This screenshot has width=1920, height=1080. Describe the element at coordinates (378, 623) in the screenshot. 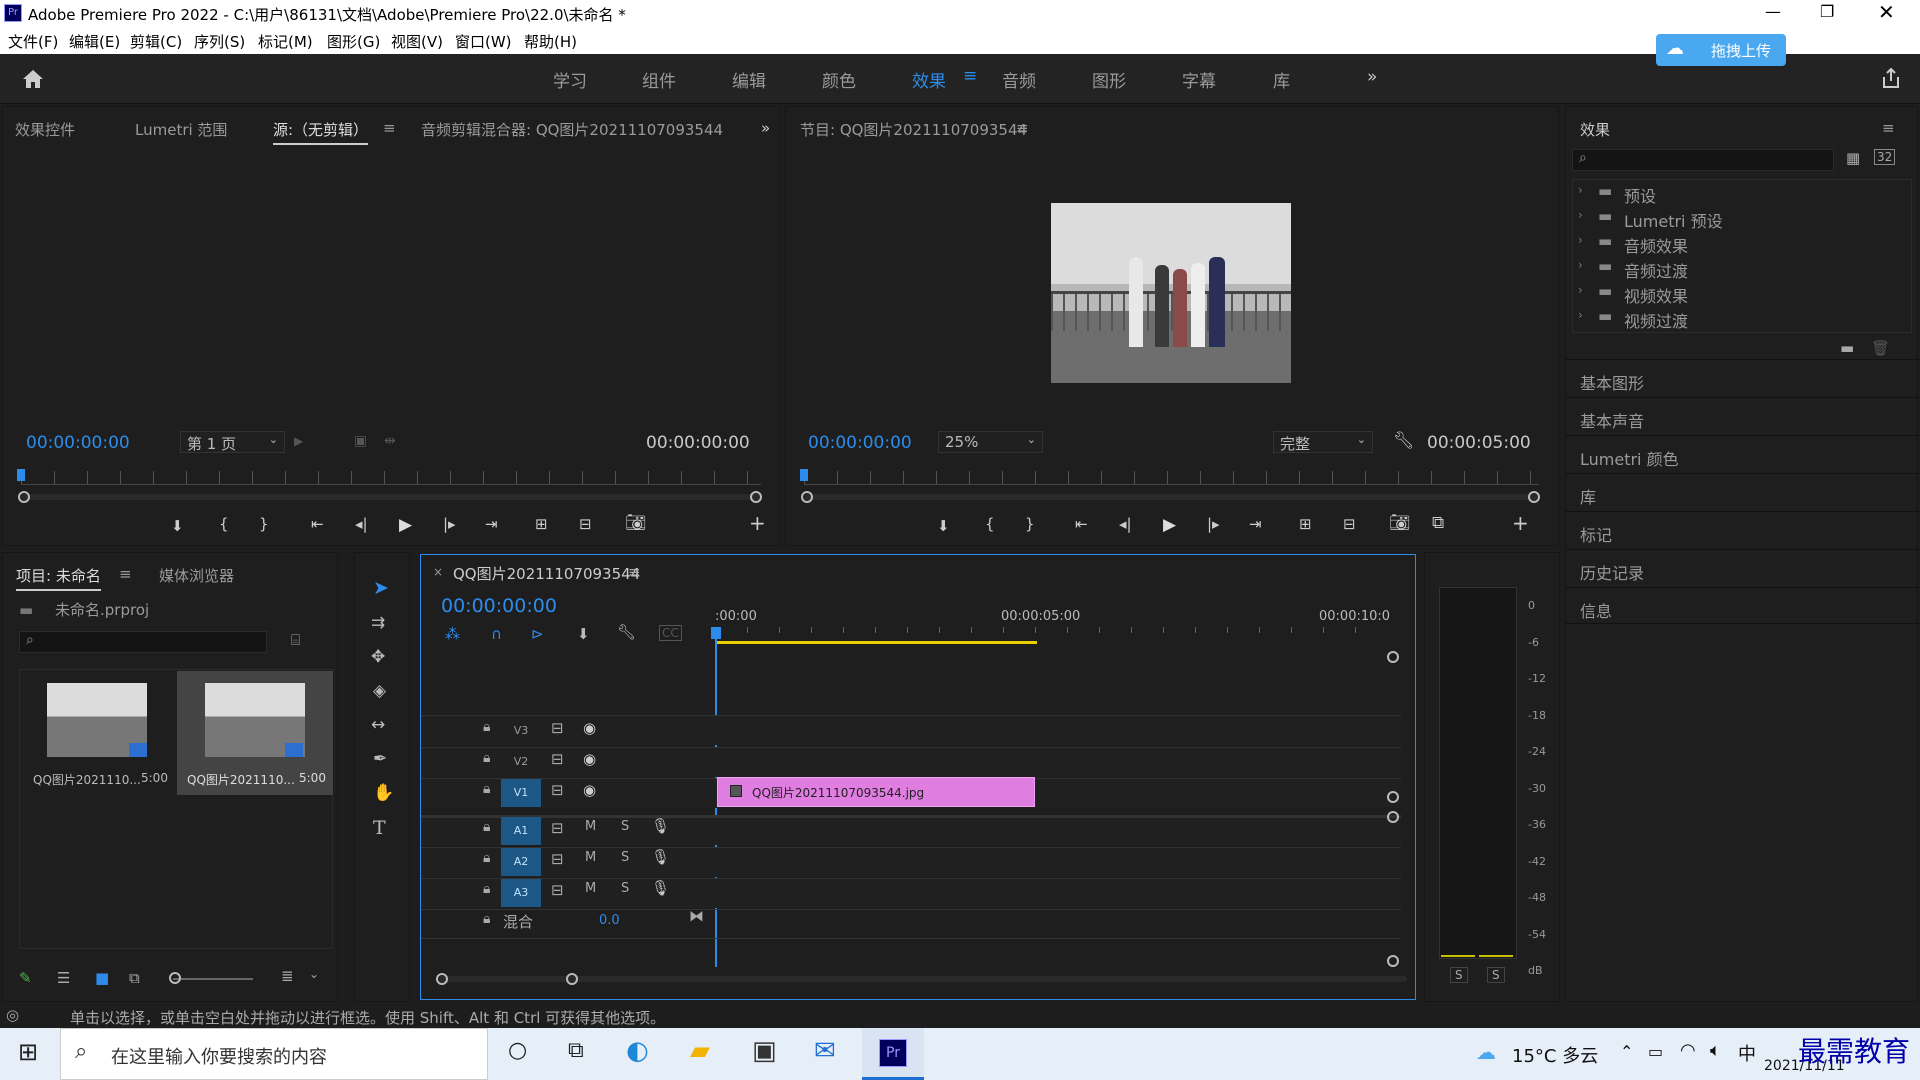

I see `track-select-tool-icon: ⇉` at that location.